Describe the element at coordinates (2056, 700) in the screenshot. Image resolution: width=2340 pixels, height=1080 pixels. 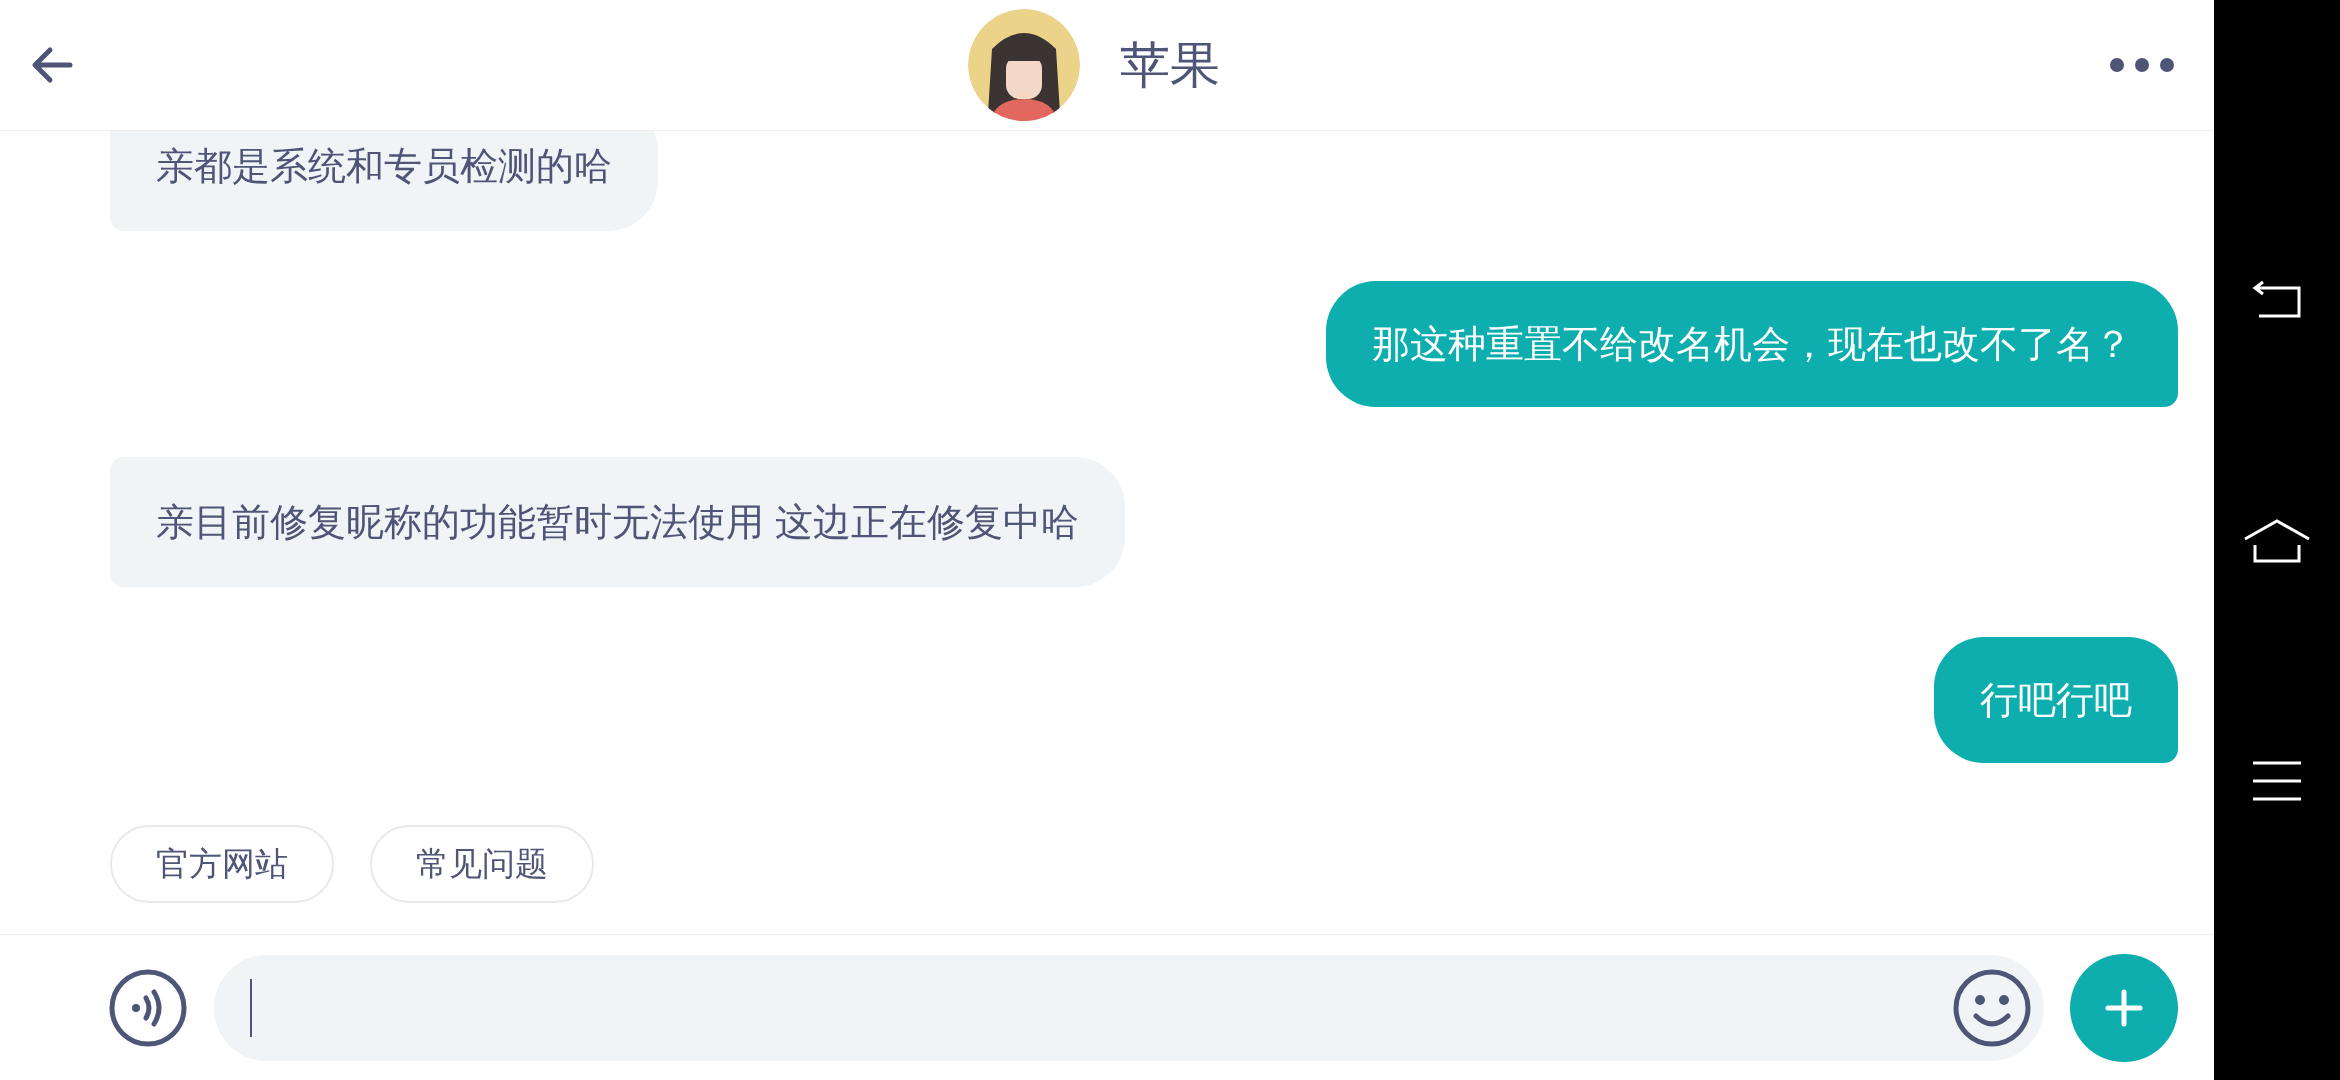
I see `outgoing-message-bubble: 行吧行吧` at that location.